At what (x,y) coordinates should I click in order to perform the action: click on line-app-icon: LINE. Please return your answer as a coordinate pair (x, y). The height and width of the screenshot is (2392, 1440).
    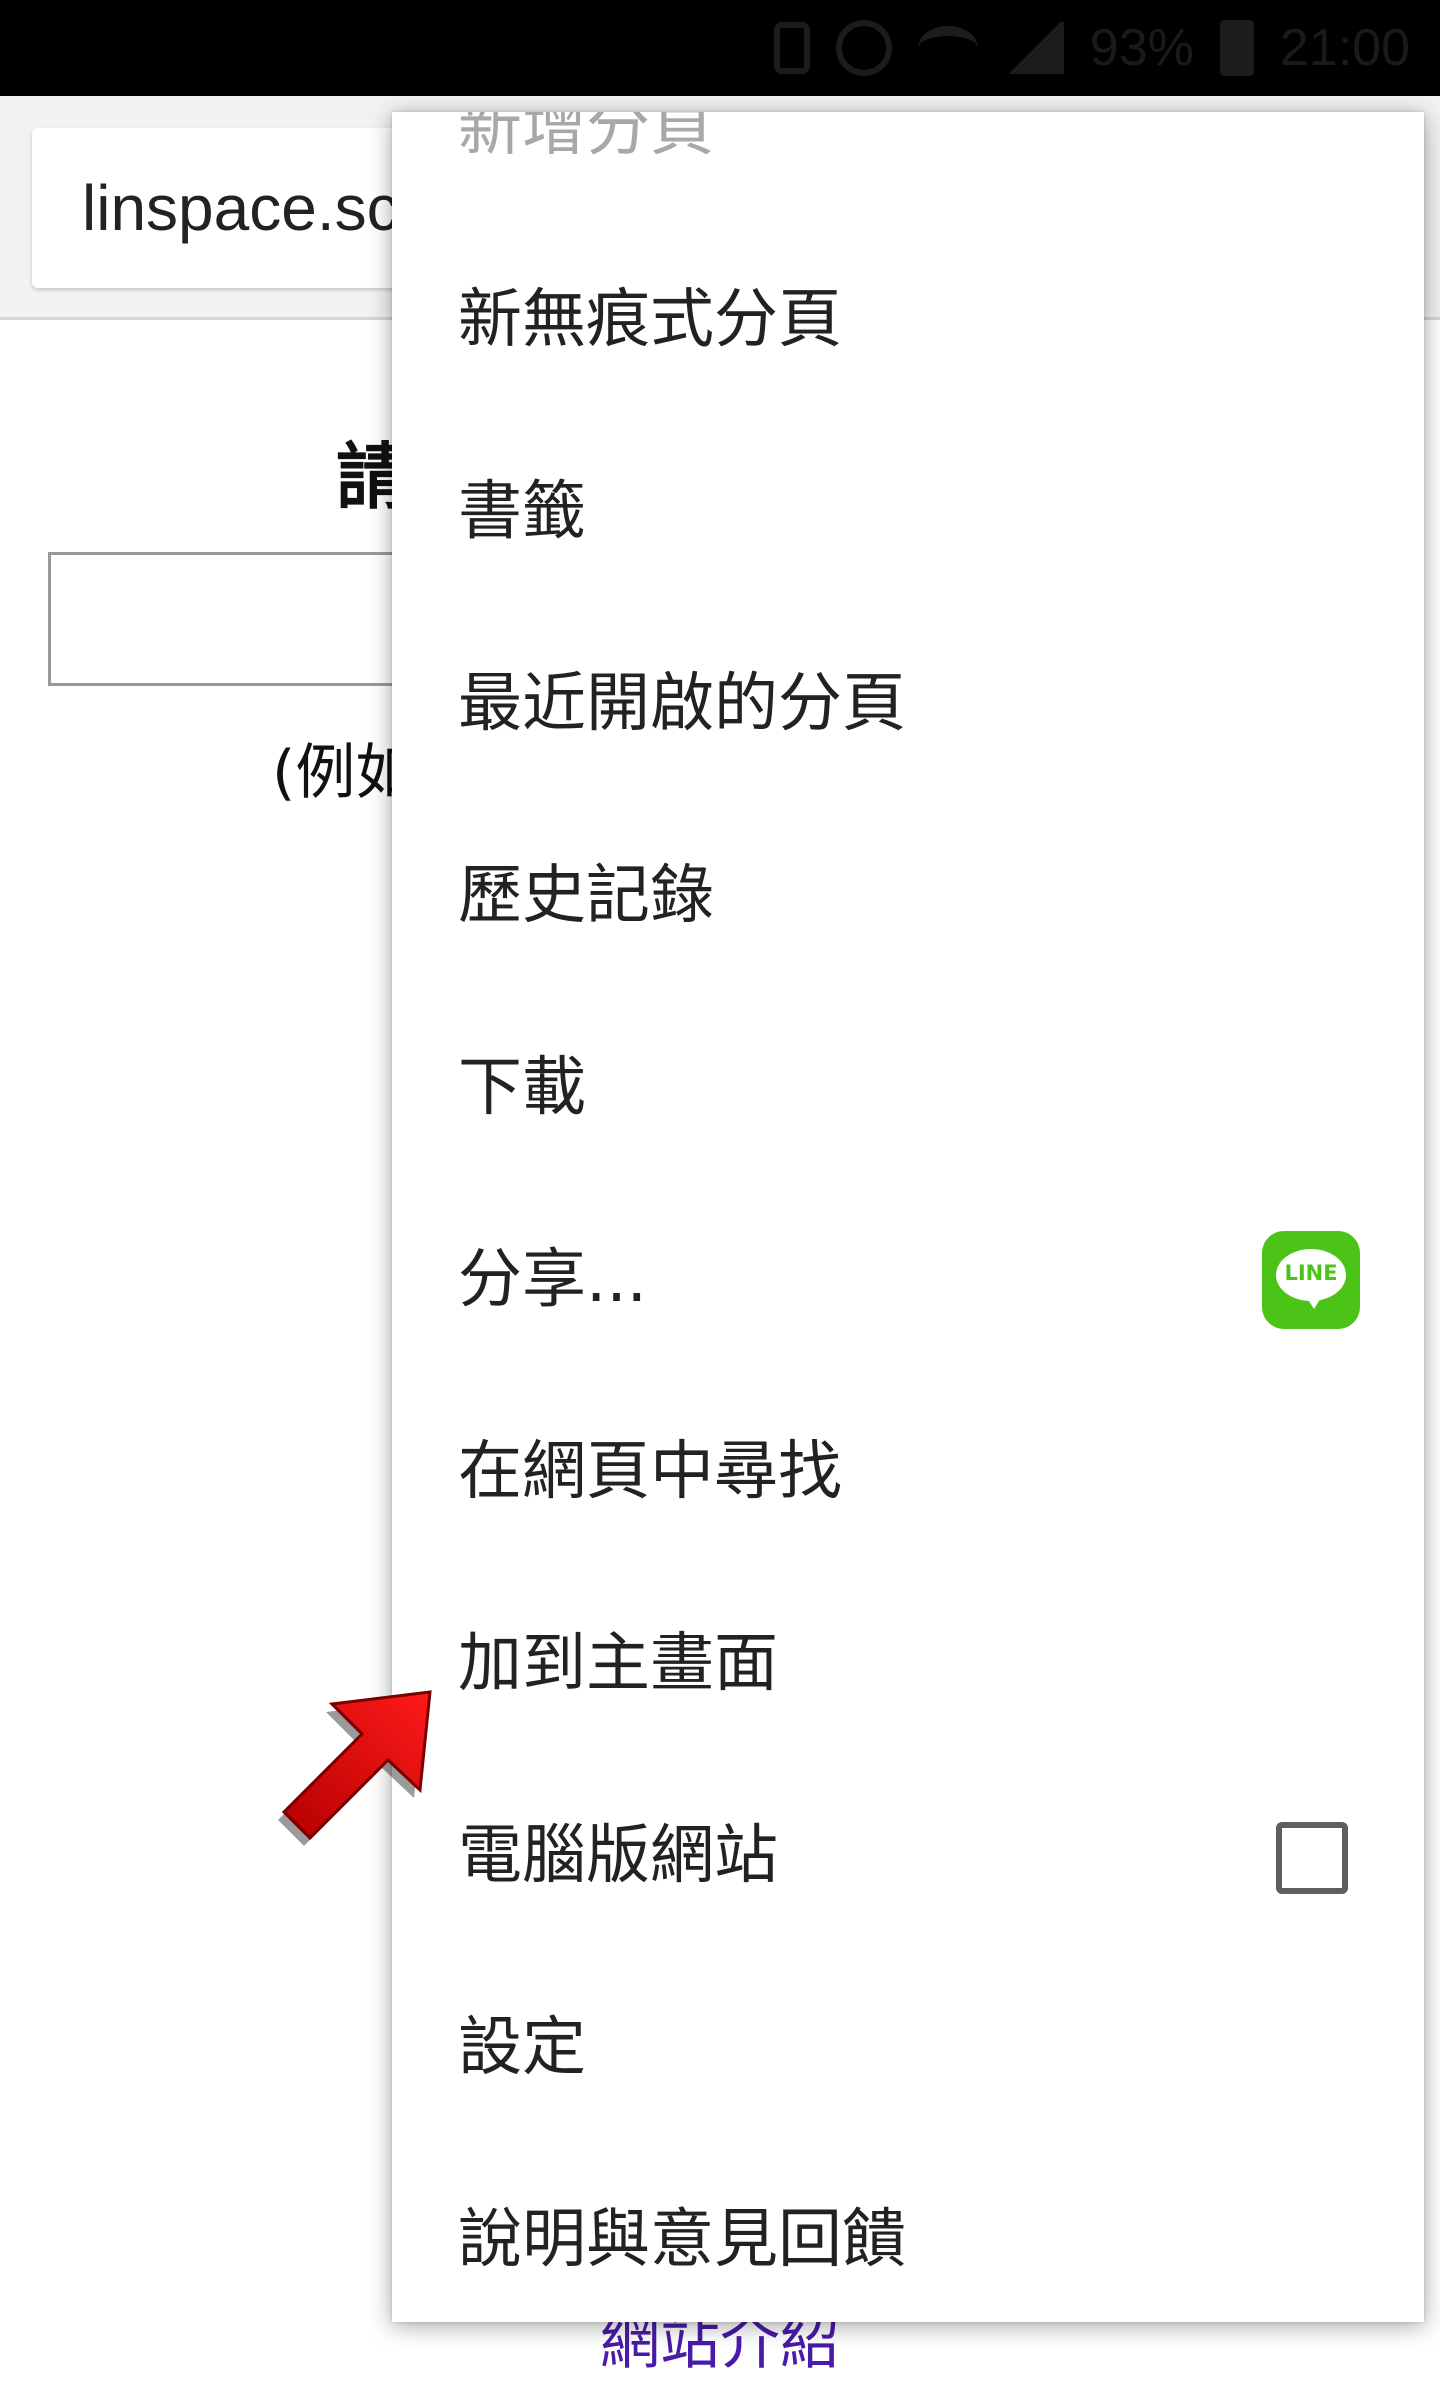
    Looking at the image, I should click on (1311, 1280).